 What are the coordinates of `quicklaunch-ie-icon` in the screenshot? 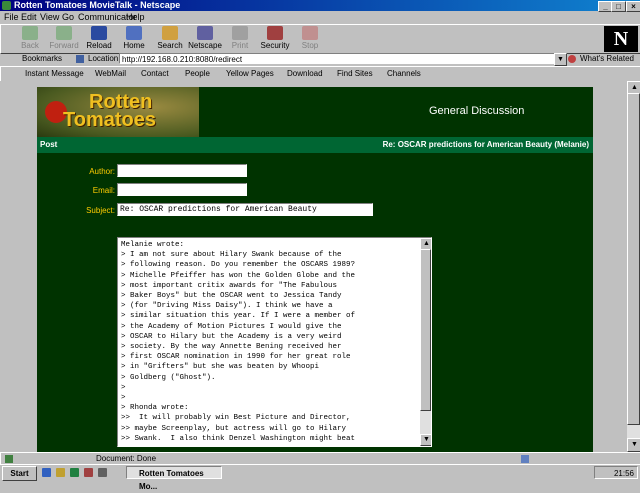 It's located at (46, 472).